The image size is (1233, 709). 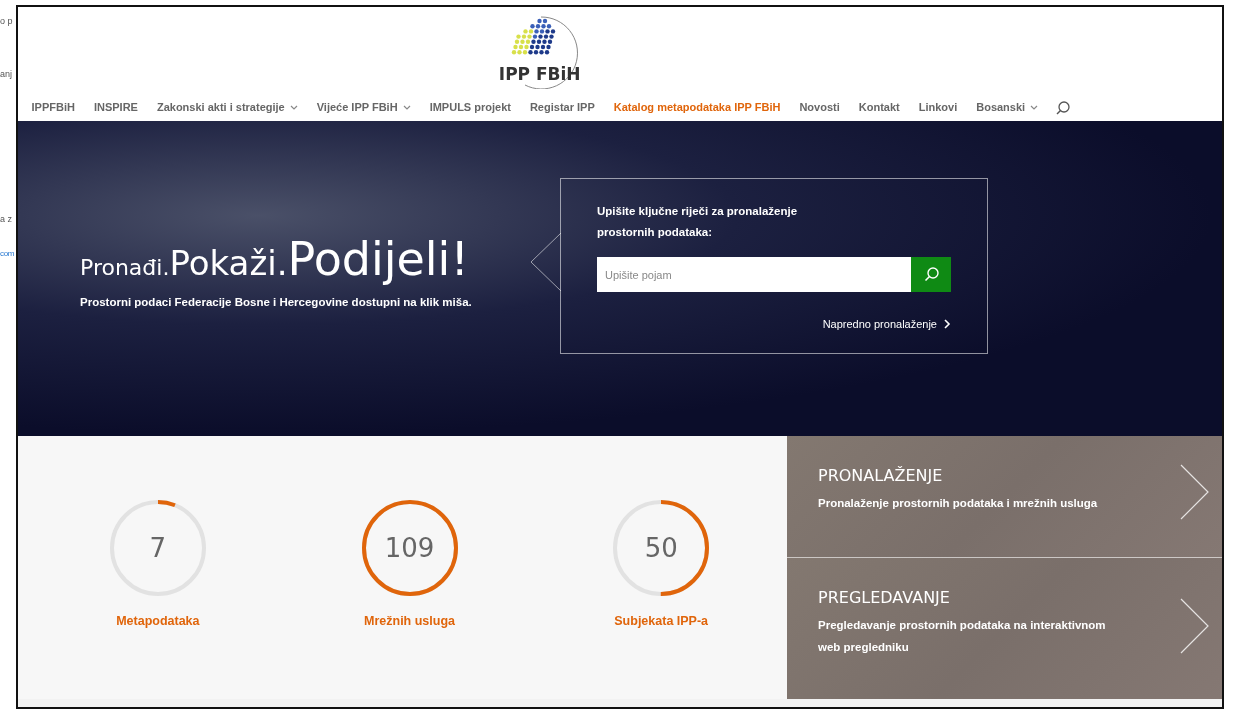 I want to click on stat-value: 50, so click(x=661, y=548).